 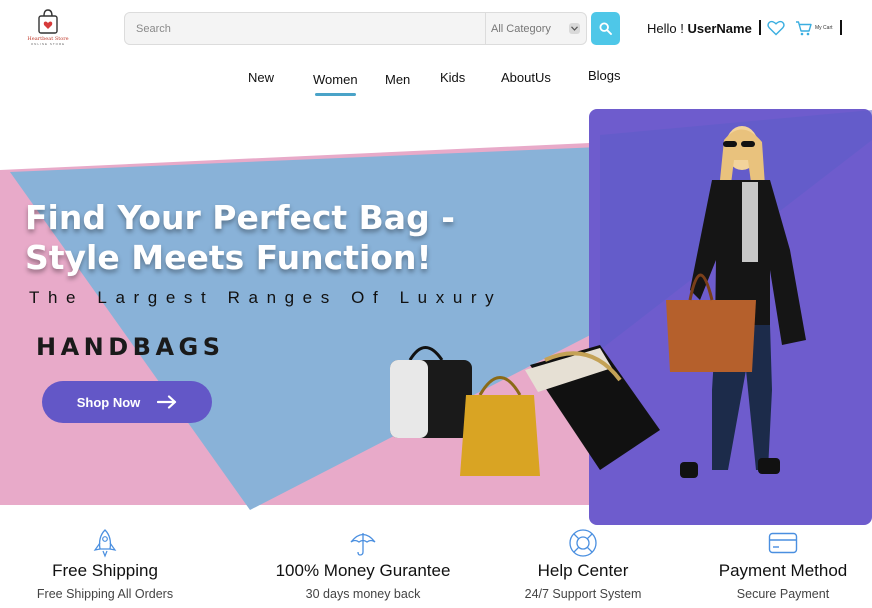 What do you see at coordinates (583, 543) in the screenshot?
I see `lifebuoy-icon` at bounding box center [583, 543].